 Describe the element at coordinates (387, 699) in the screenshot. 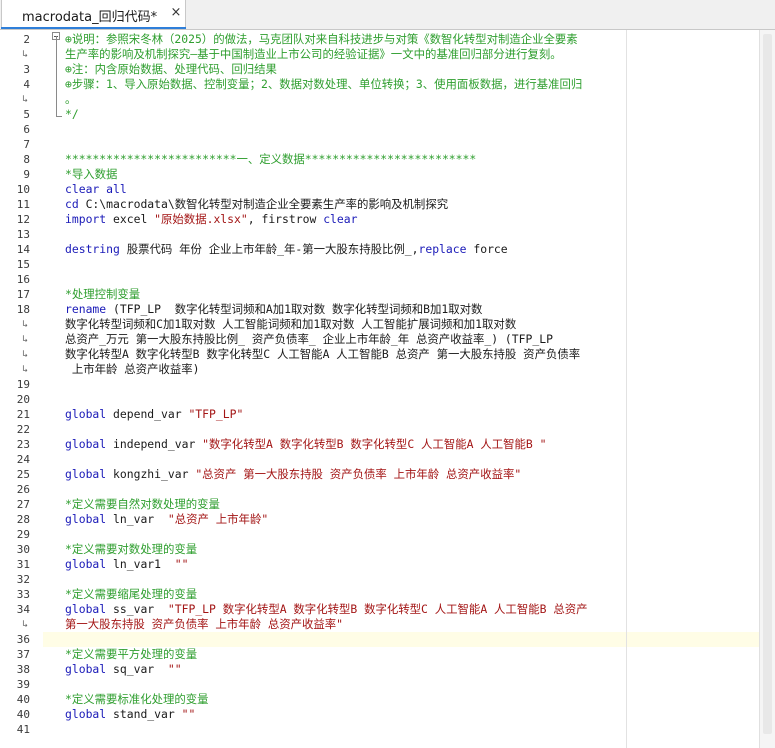

I see `code-line: 40 *定义需要标准化处理的变量` at that location.